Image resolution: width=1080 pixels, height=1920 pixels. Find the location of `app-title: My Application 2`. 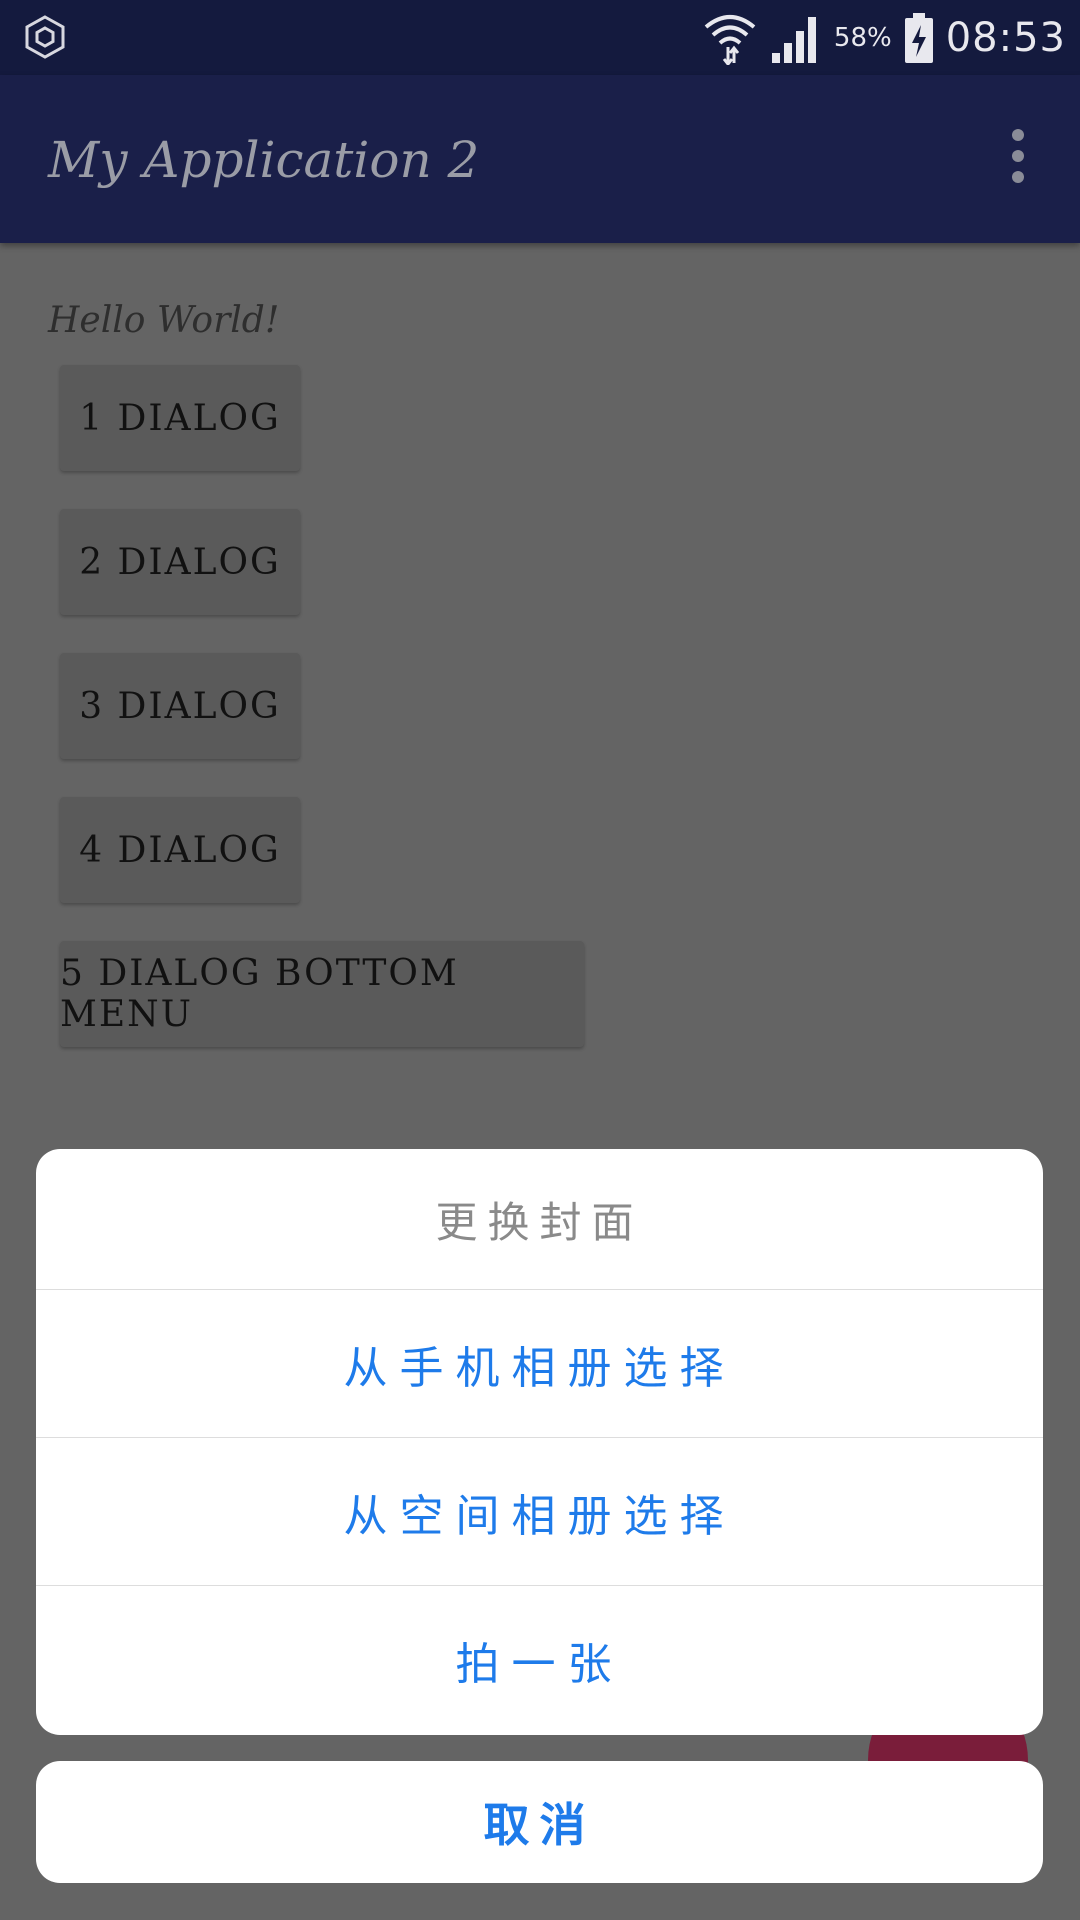

app-title: My Application 2 is located at coordinates (264, 160).